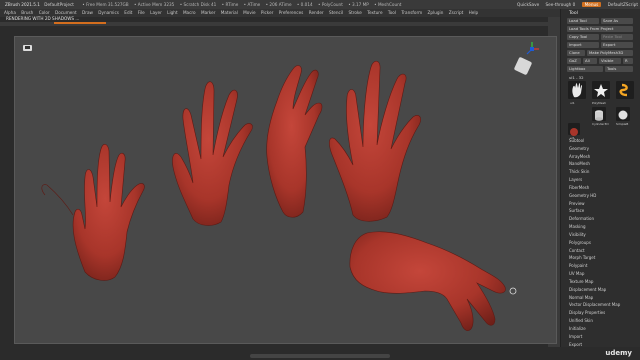 This screenshot has width=640, height=360. Describe the element at coordinates (291, 12) in the screenshot. I see `menu-preferences: Preferences` at that location.